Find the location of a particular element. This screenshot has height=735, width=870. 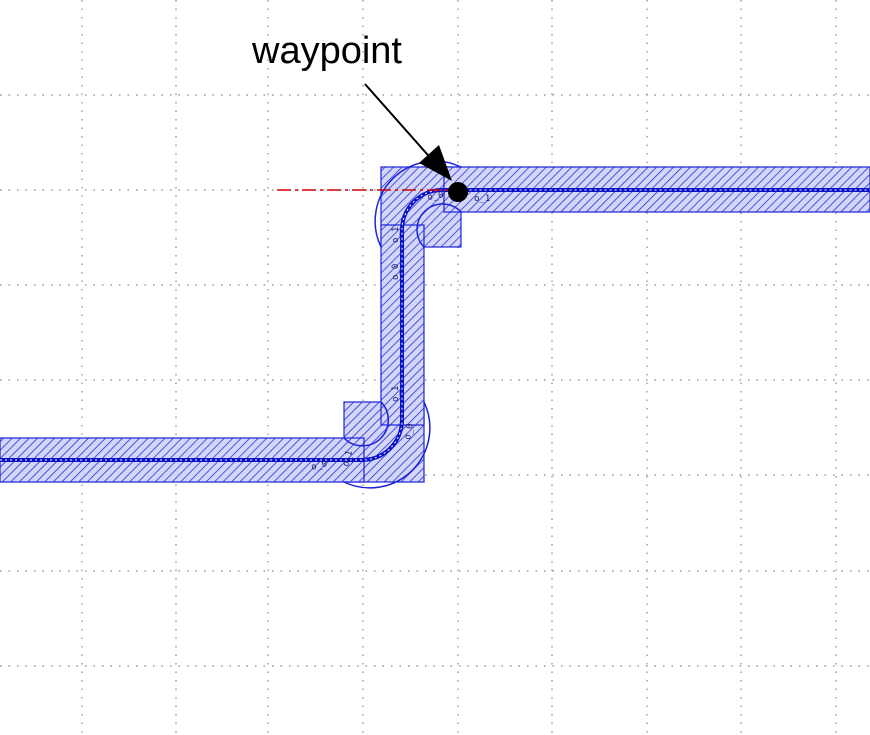

waypoint-label: waypoint is located at coordinates (326, 51).